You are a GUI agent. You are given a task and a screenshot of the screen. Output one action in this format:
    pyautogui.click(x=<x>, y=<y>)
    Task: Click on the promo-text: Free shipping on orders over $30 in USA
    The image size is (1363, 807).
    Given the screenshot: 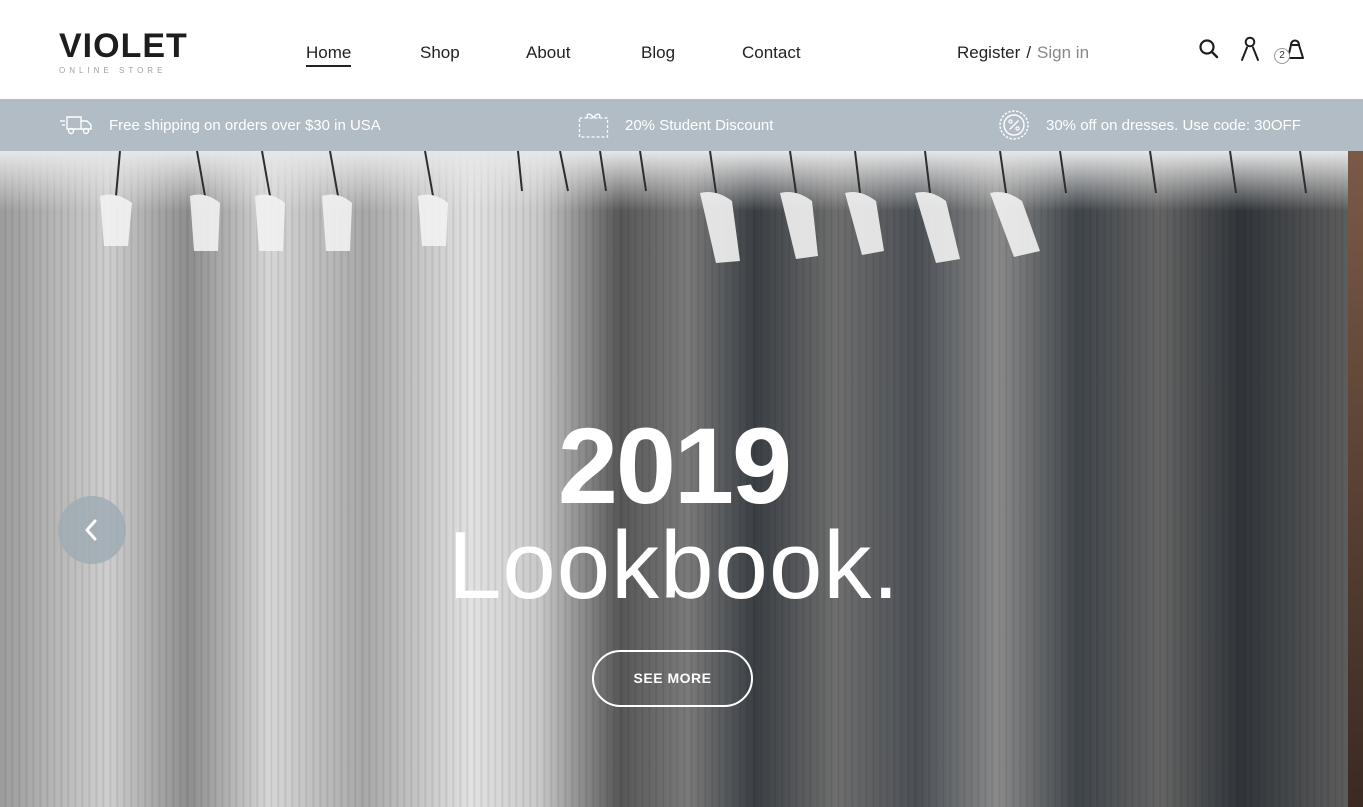 What is the action you would take?
    pyautogui.click(x=245, y=125)
    